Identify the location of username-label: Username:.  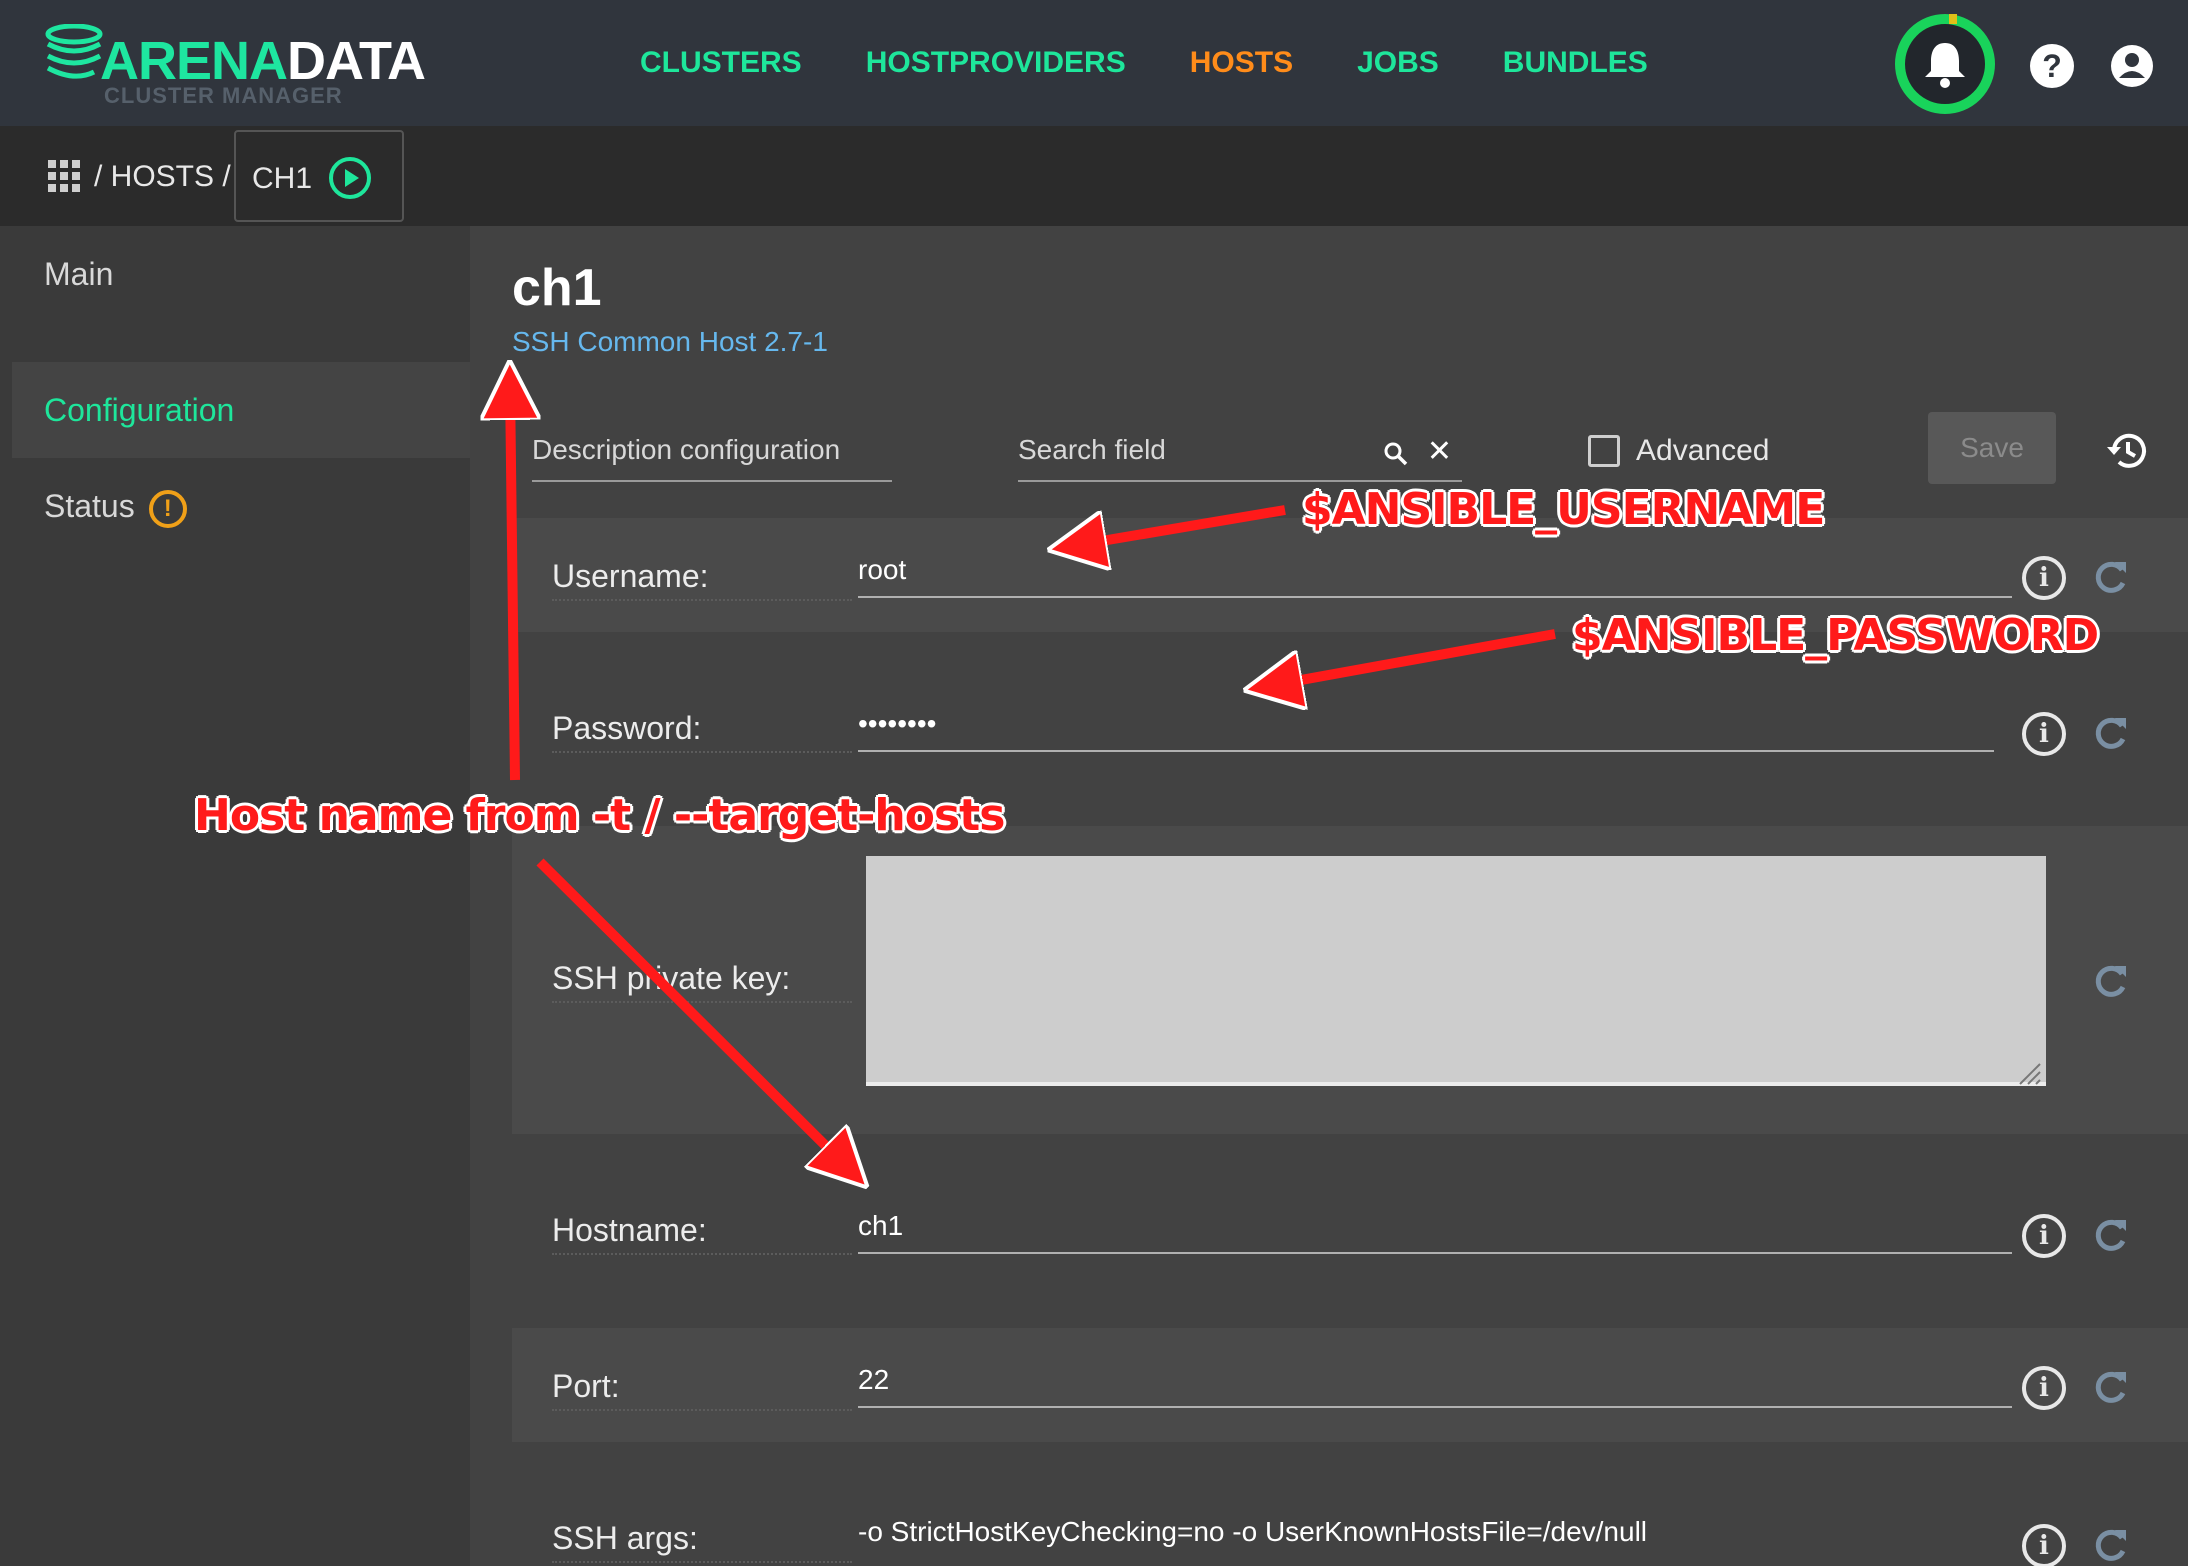
(702, 579).